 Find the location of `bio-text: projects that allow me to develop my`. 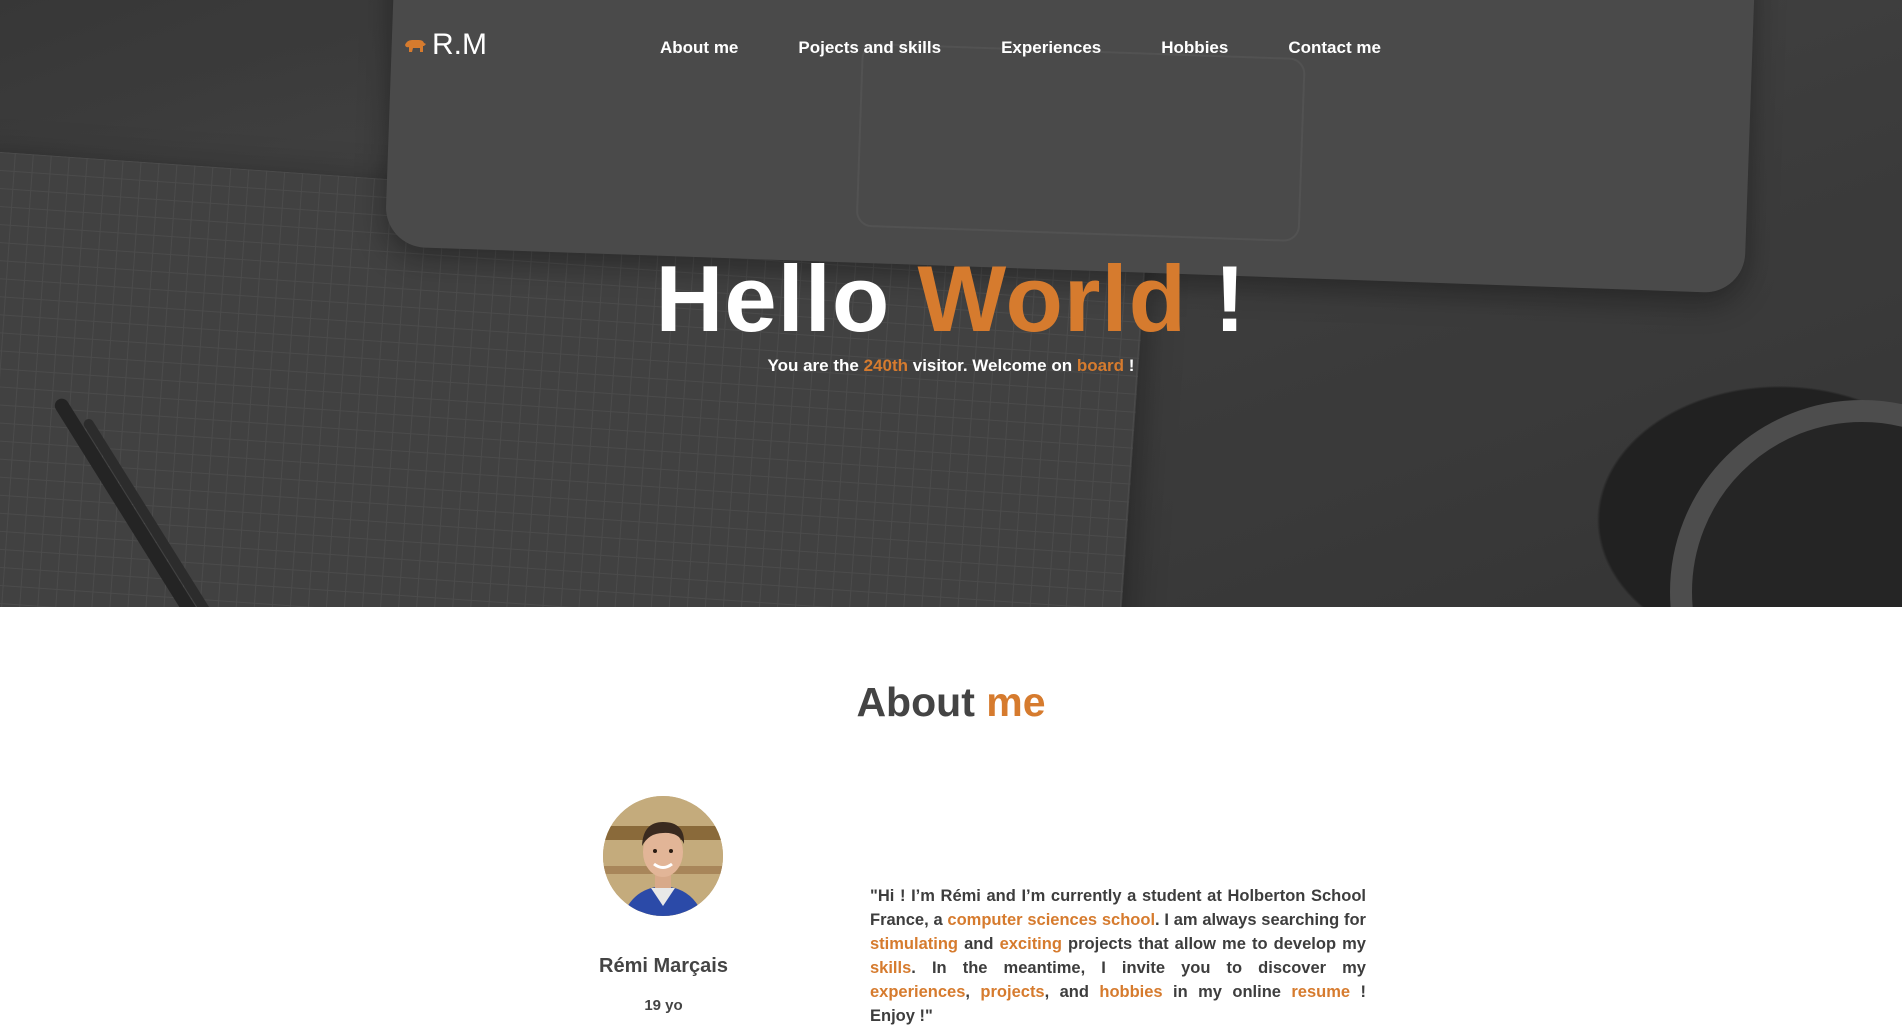

bio-text: projects that allow me to develop my is located at coordinates (1217, 944).